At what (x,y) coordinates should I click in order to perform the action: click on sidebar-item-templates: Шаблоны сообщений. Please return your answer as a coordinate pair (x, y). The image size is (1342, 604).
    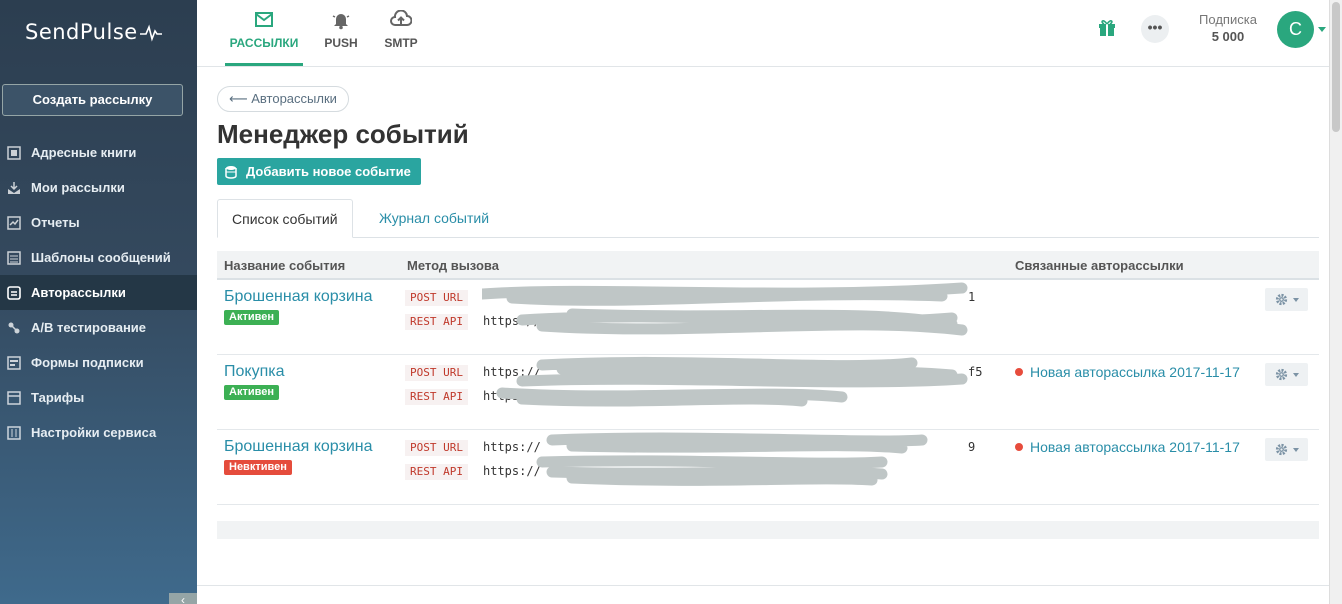
    Looking at the image, I should click on (98, 257).